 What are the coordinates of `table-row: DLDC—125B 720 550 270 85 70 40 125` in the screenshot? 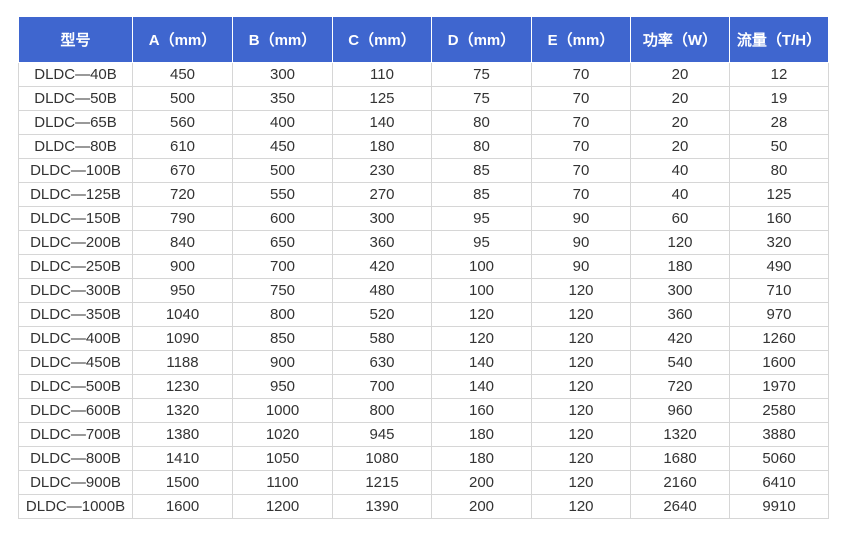 It's located at (423, 194).